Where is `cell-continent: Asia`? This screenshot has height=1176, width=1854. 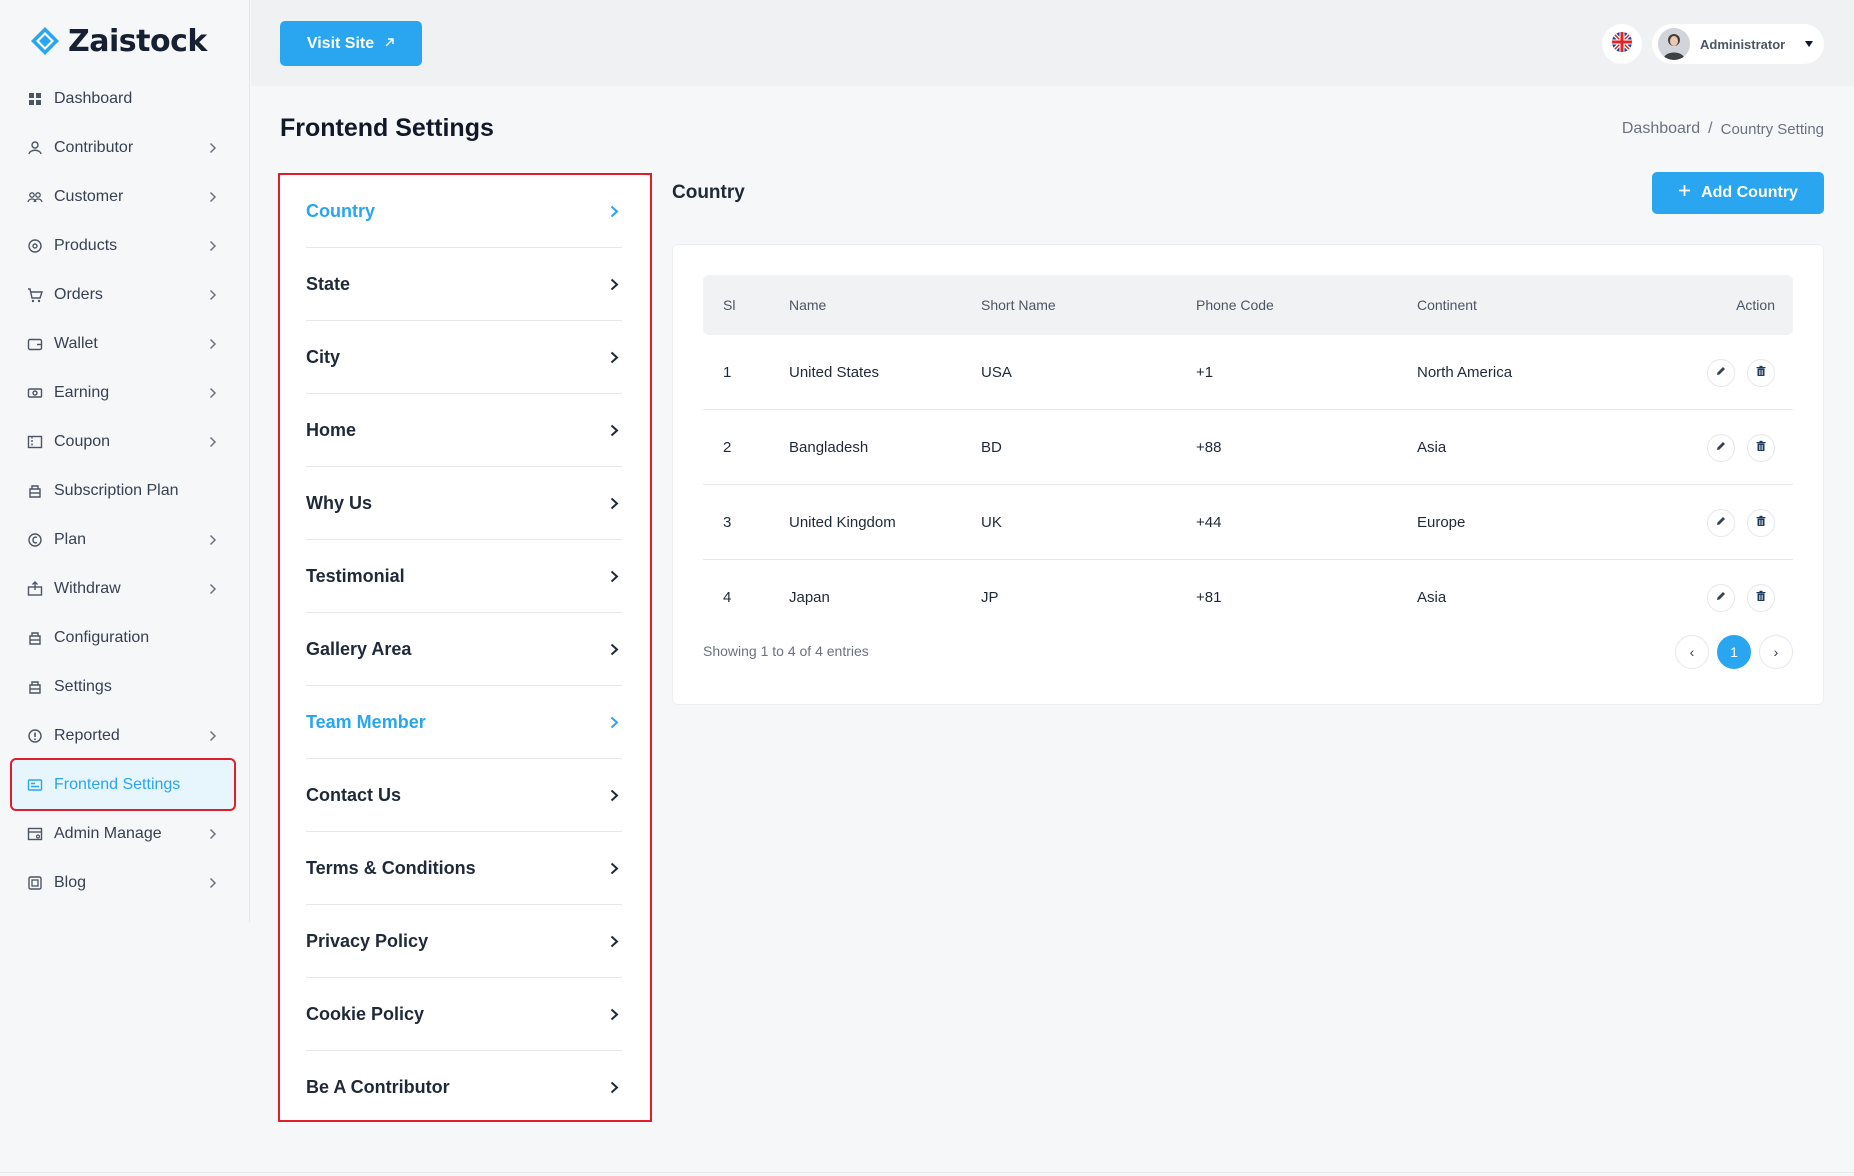 cell-continent: Asia is located at coordinates (1432, 447).